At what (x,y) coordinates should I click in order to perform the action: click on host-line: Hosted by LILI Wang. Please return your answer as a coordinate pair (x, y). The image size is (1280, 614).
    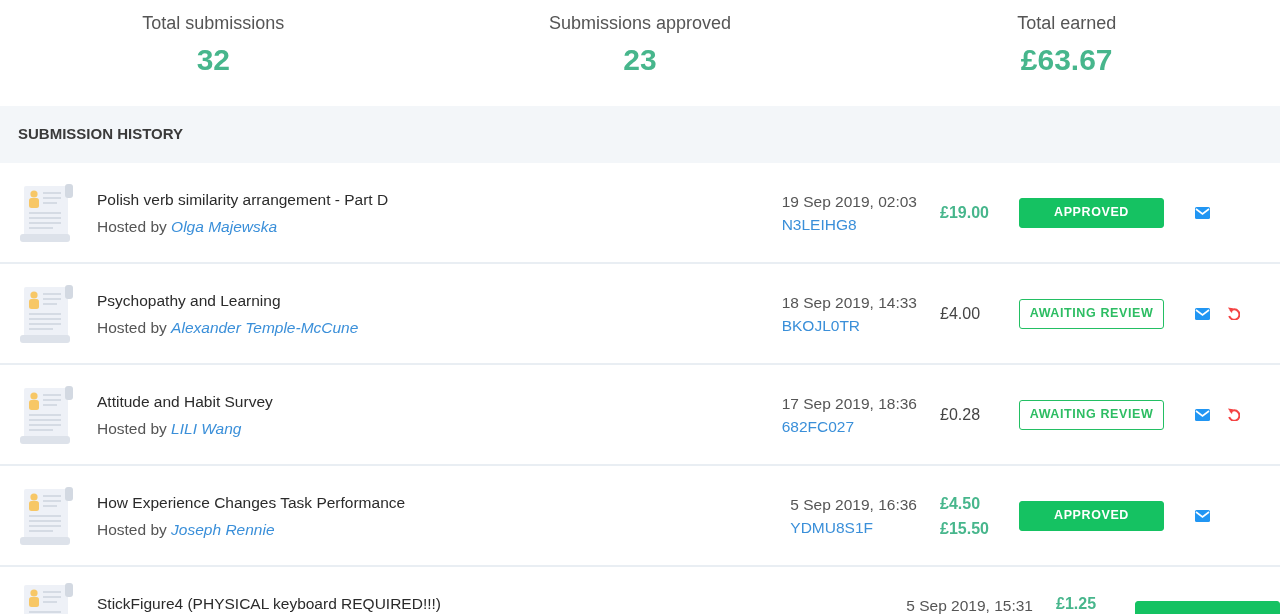
    Looking at the image, I should click on (170, 428).